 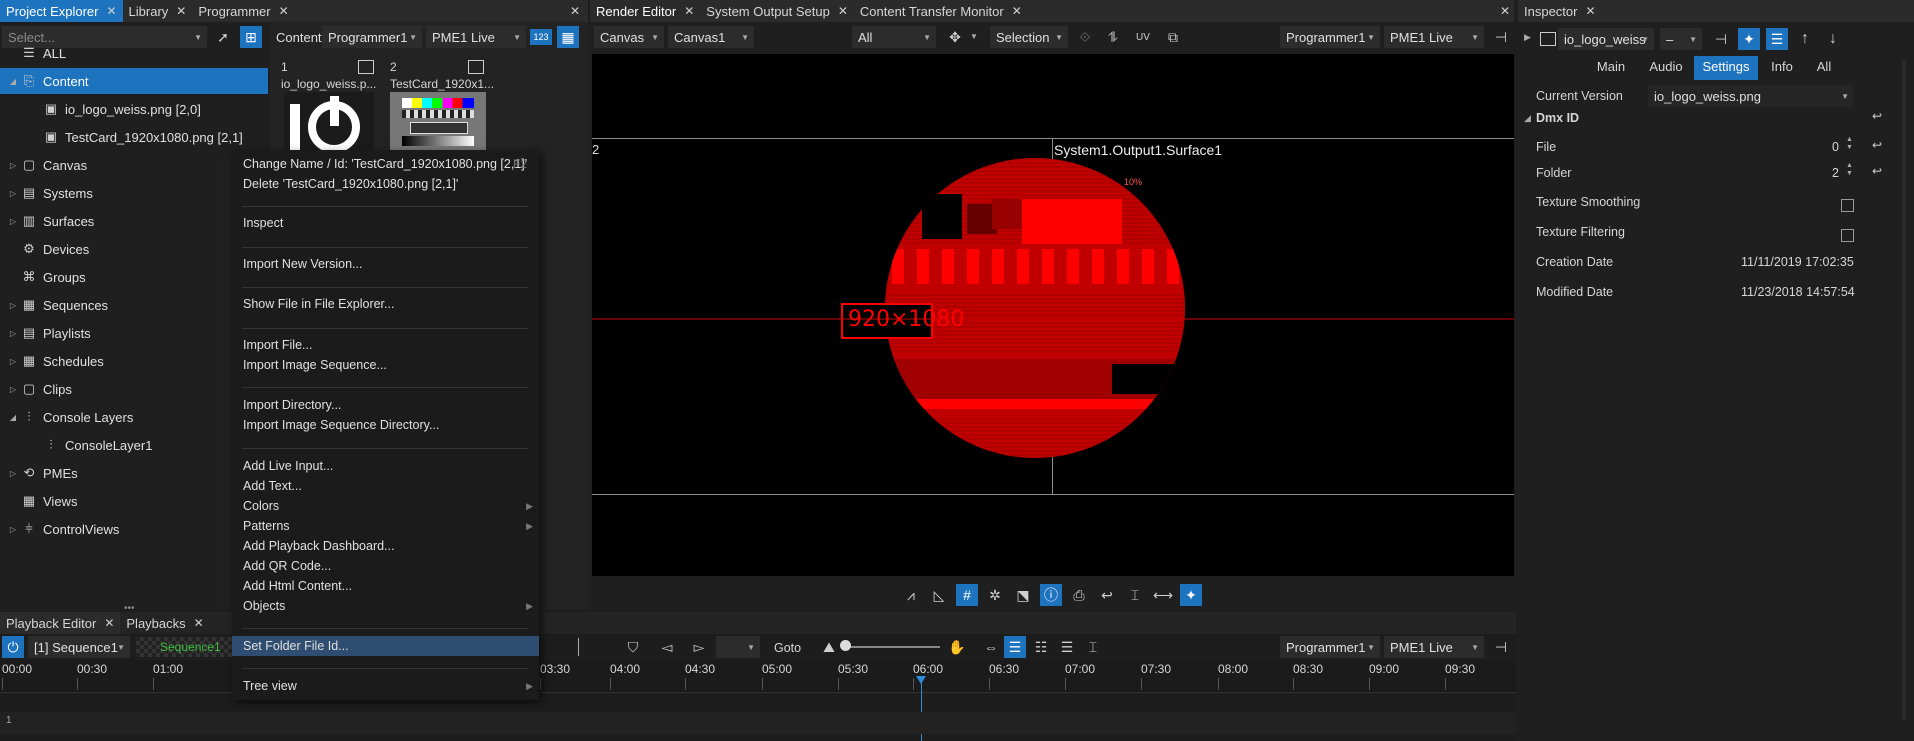 I want to click on file-spinner-icon: ▲ ▼, so click(x=1849, y=144).